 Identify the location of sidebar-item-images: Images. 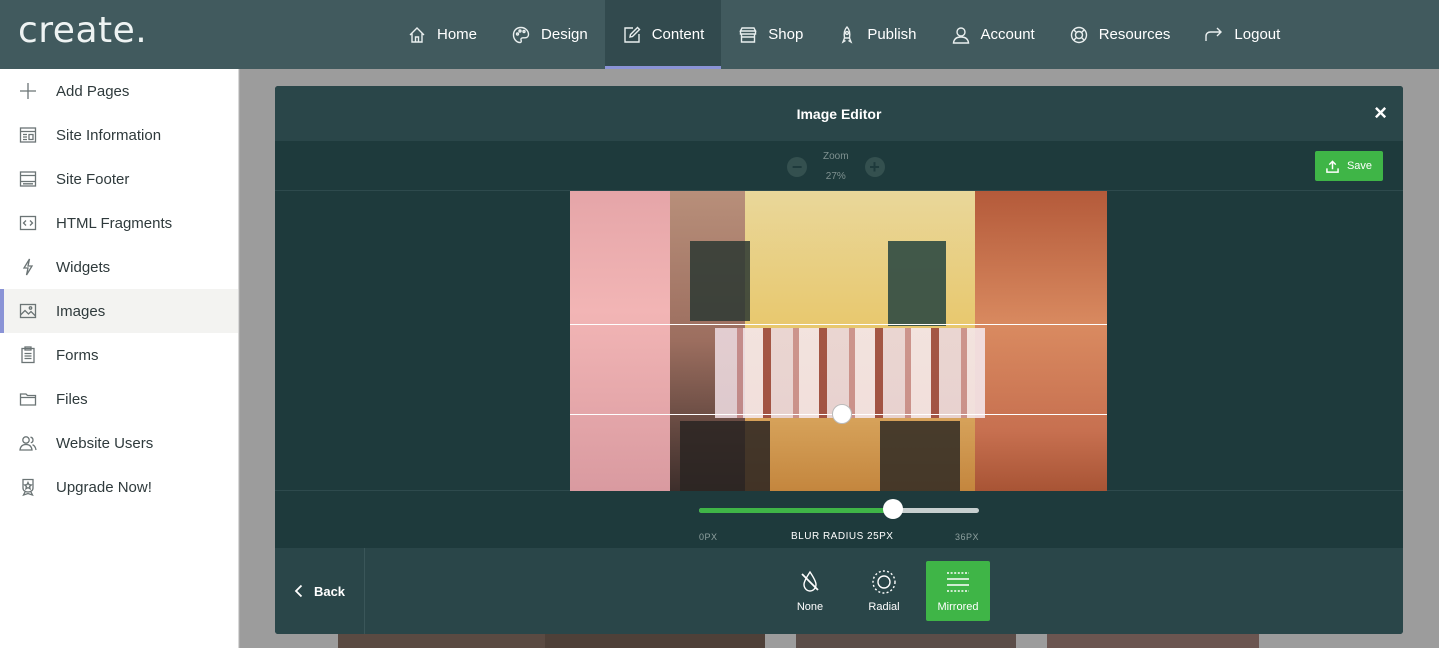
(119, 311).